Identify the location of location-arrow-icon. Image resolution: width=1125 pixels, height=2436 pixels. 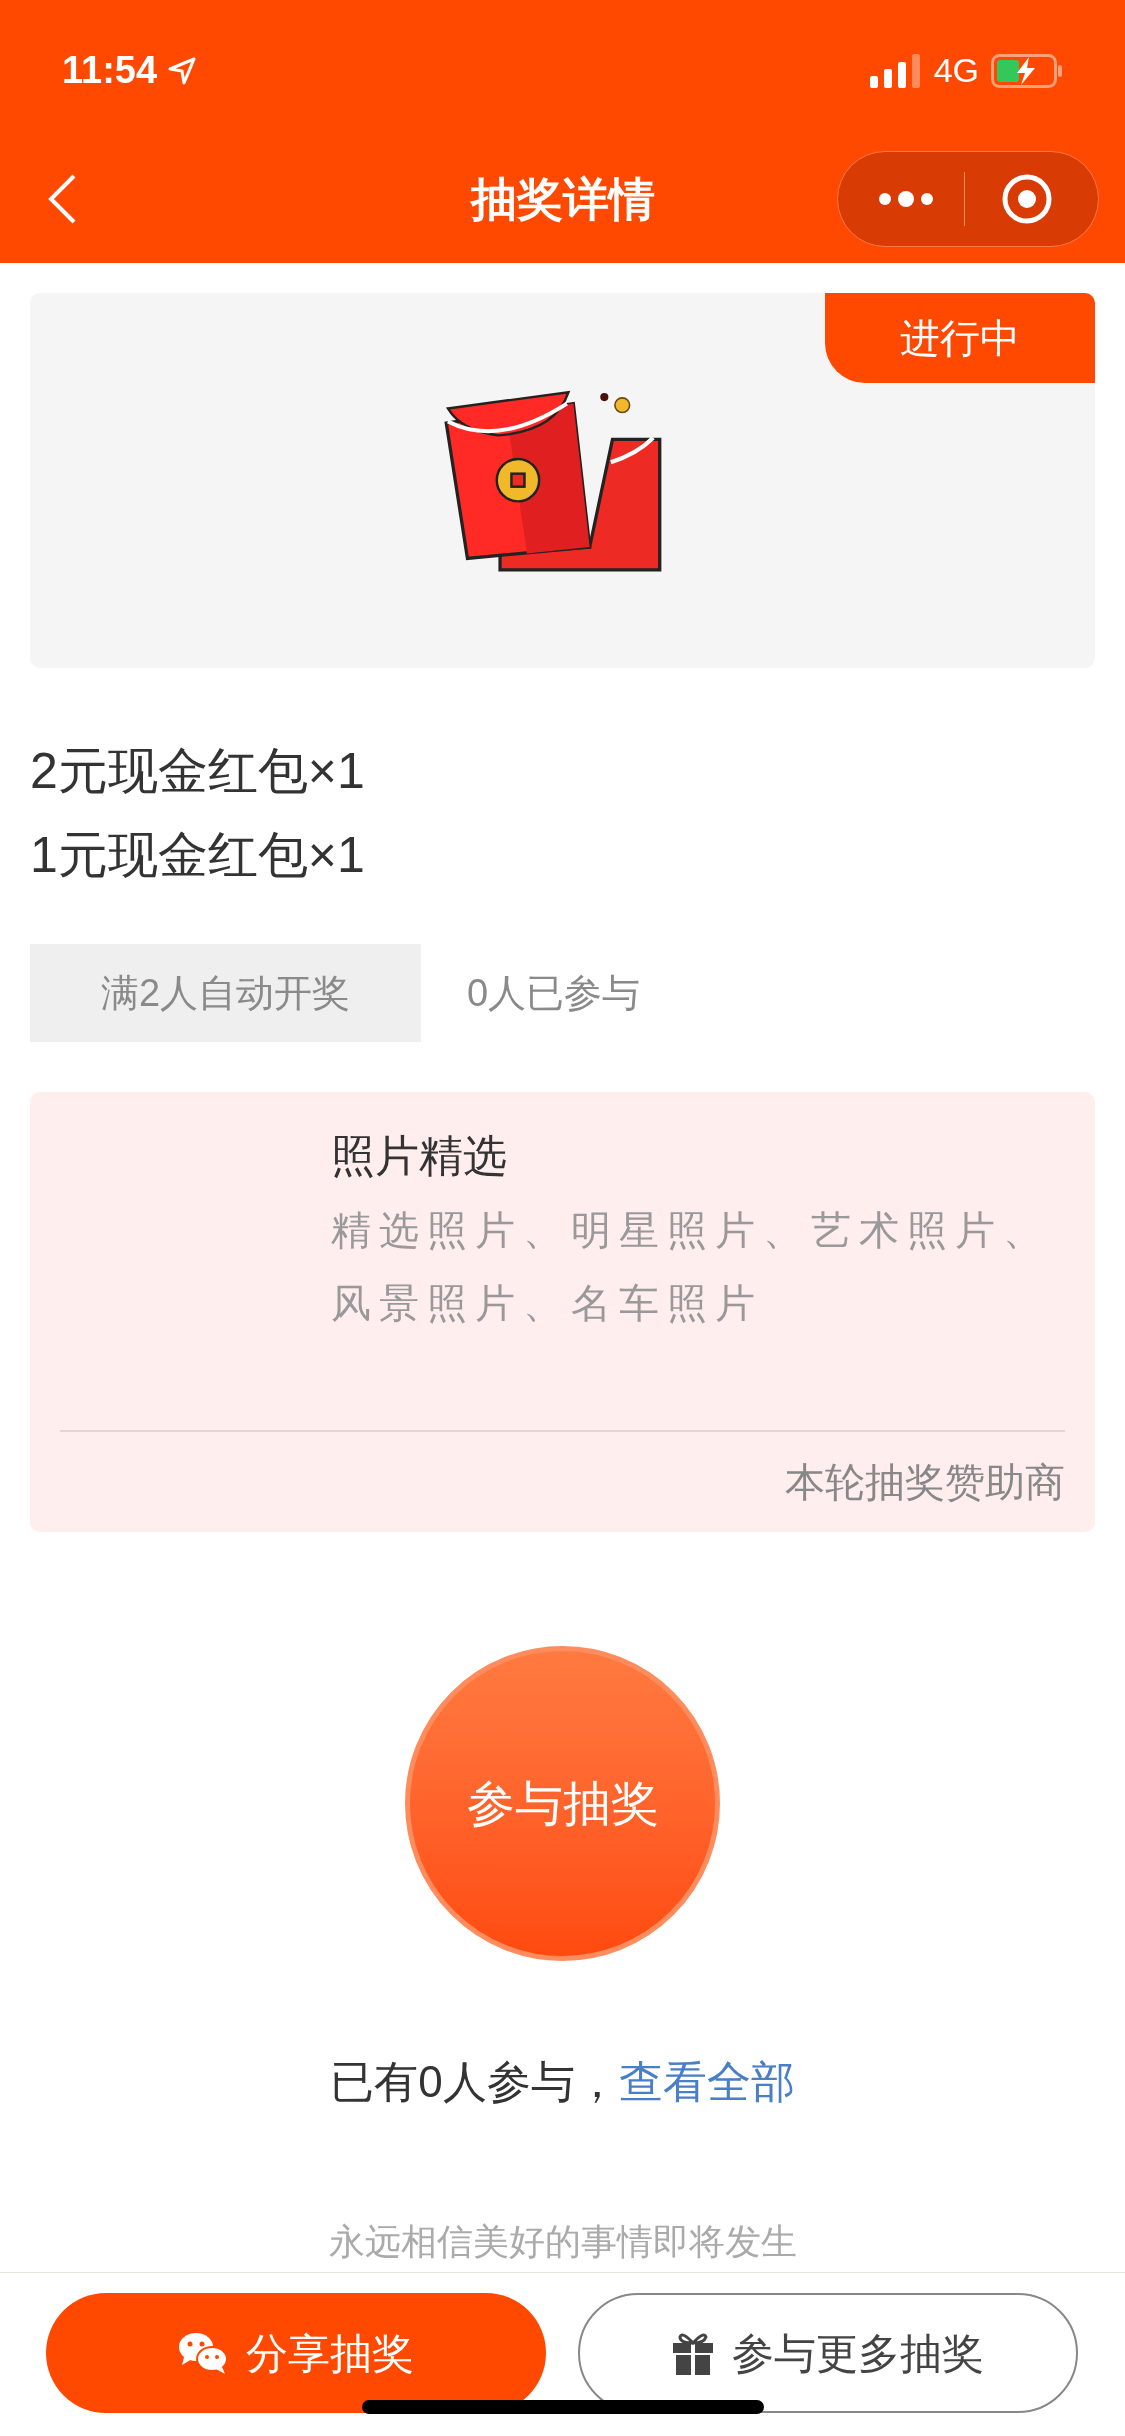
(182, 70).